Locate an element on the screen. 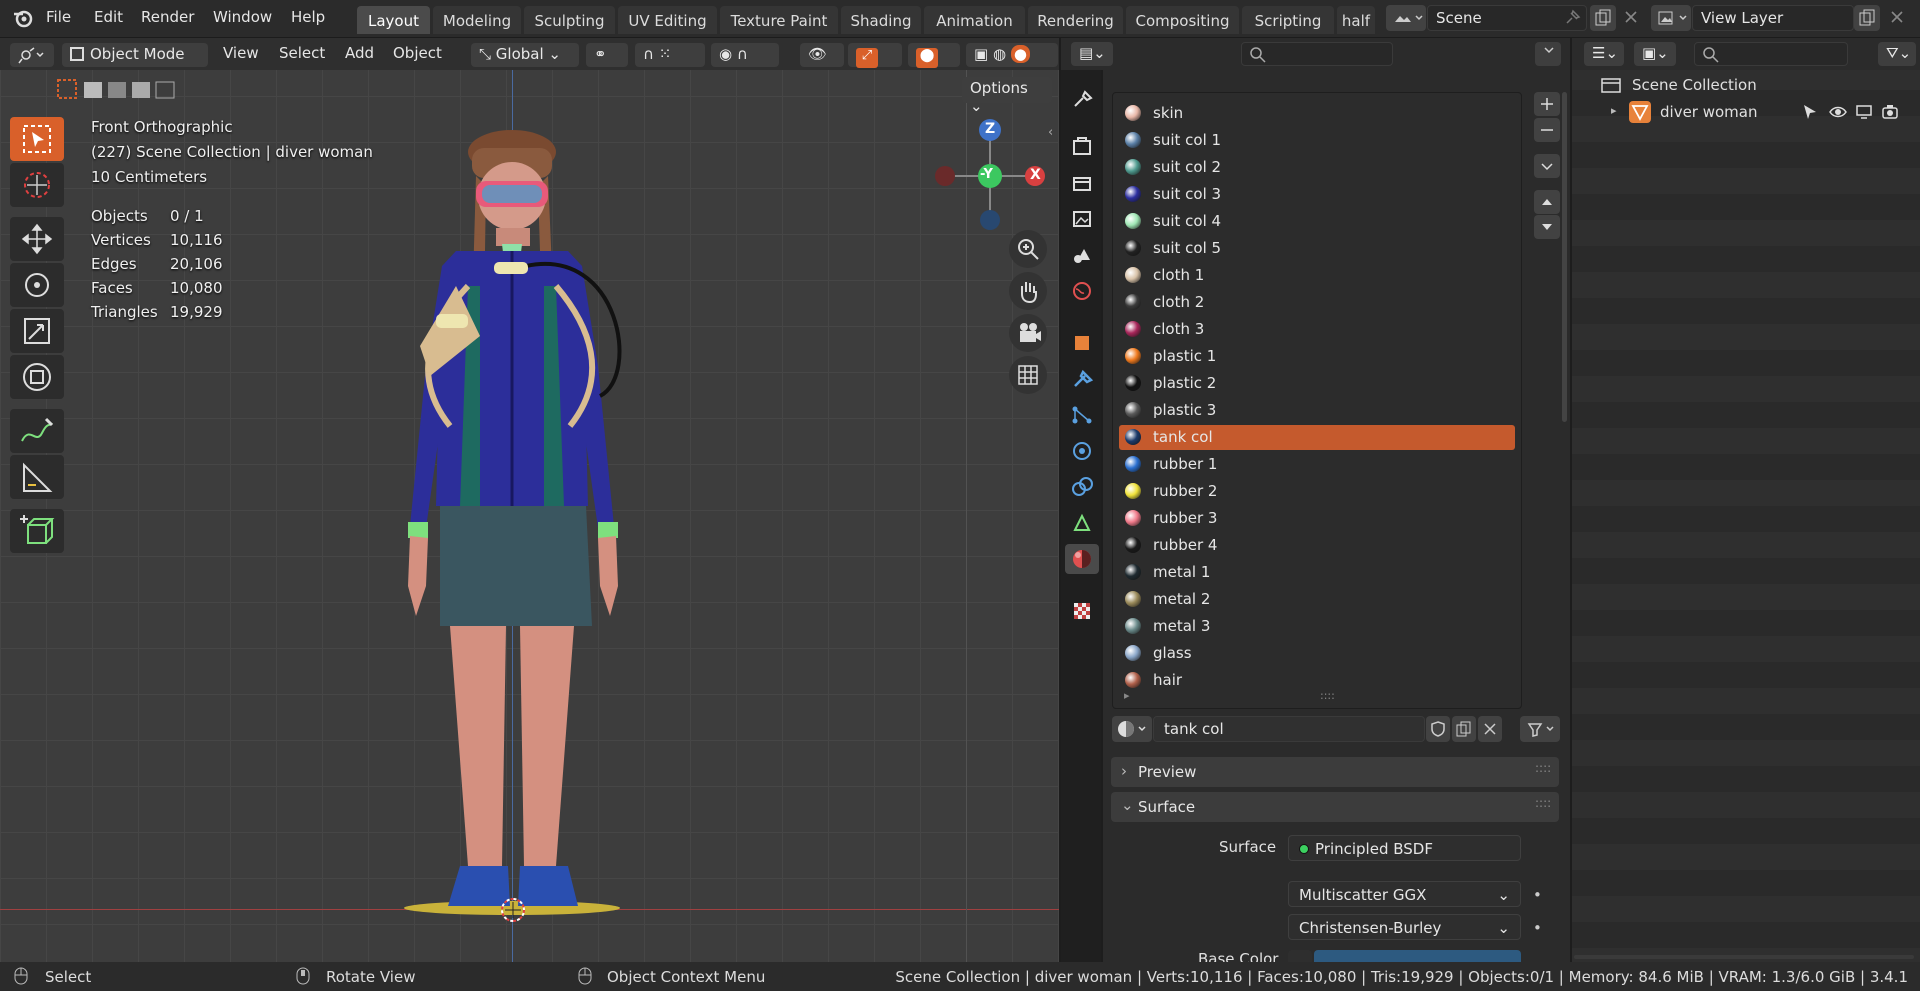 The width and height of the screenshot is (1920, 991). surface-shader-dropdown: Principled BSDF is located at coordinates (1404, 848).